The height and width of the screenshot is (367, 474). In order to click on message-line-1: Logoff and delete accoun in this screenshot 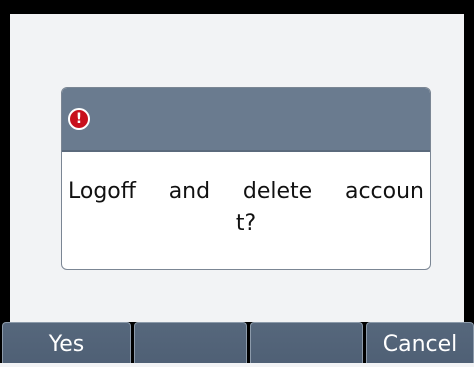, I will do `click(246, 192)`.